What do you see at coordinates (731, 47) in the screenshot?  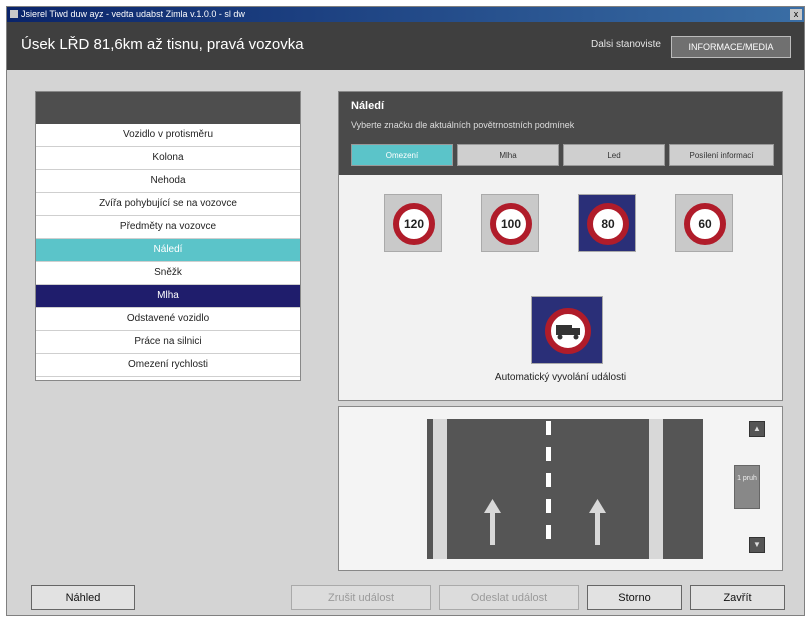 I see `info-media-button: INFORMACE/MEDIA` at bounding box center [731, 47].